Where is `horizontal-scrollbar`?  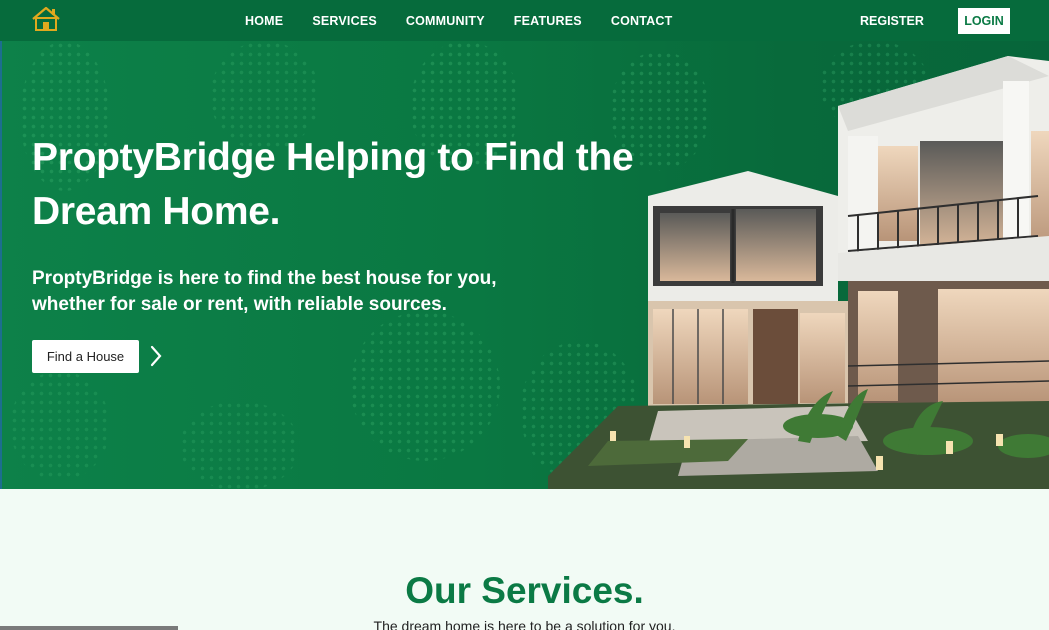
horizontal-scrollbar is located at coordinates (89, 628).